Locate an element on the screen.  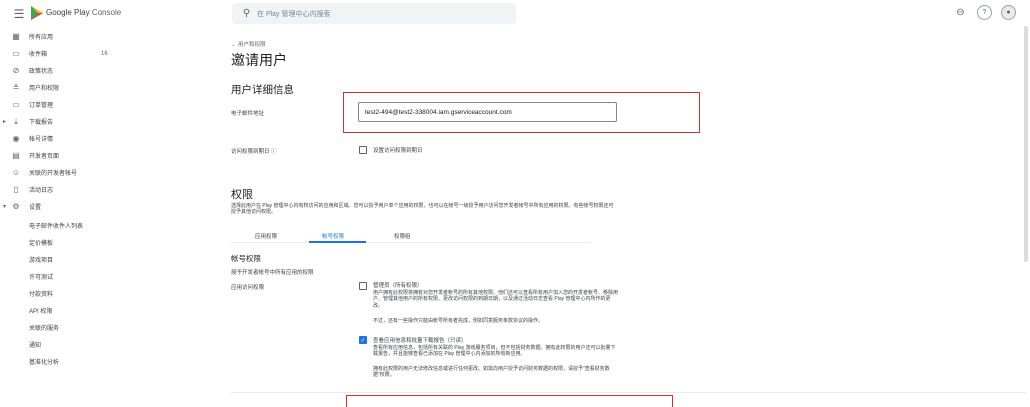
search-icon: ⚲ is located at coordinates (246, 13).